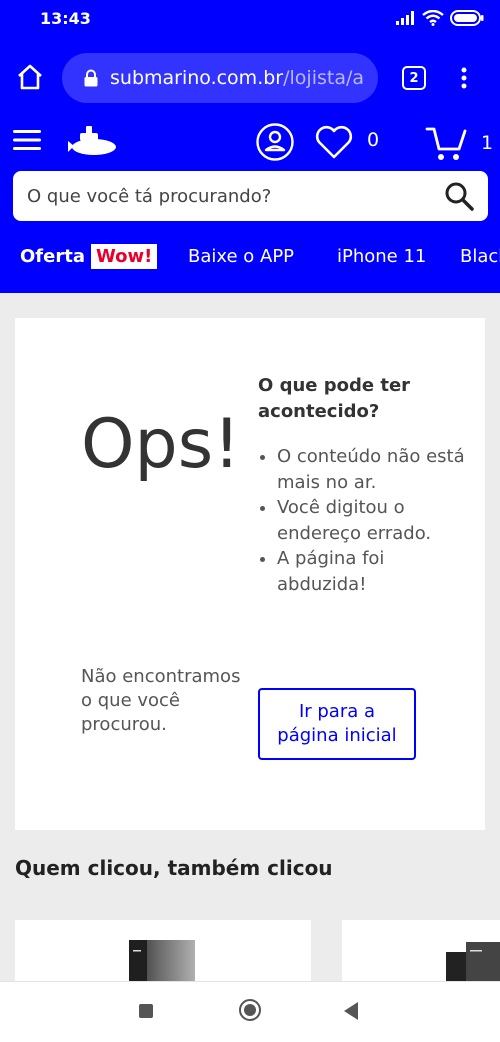 This screenshot has height=1042, width=500. Describe the element at coordinates (241, 256) in the screenshot. I see `category-app: Baixe o APP` at that location.